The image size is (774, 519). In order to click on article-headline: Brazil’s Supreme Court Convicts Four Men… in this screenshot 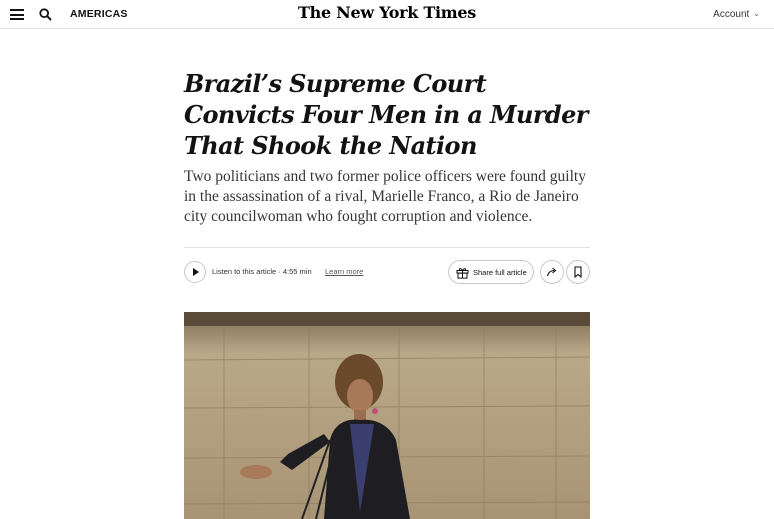, I will do `click(386, 114)`.